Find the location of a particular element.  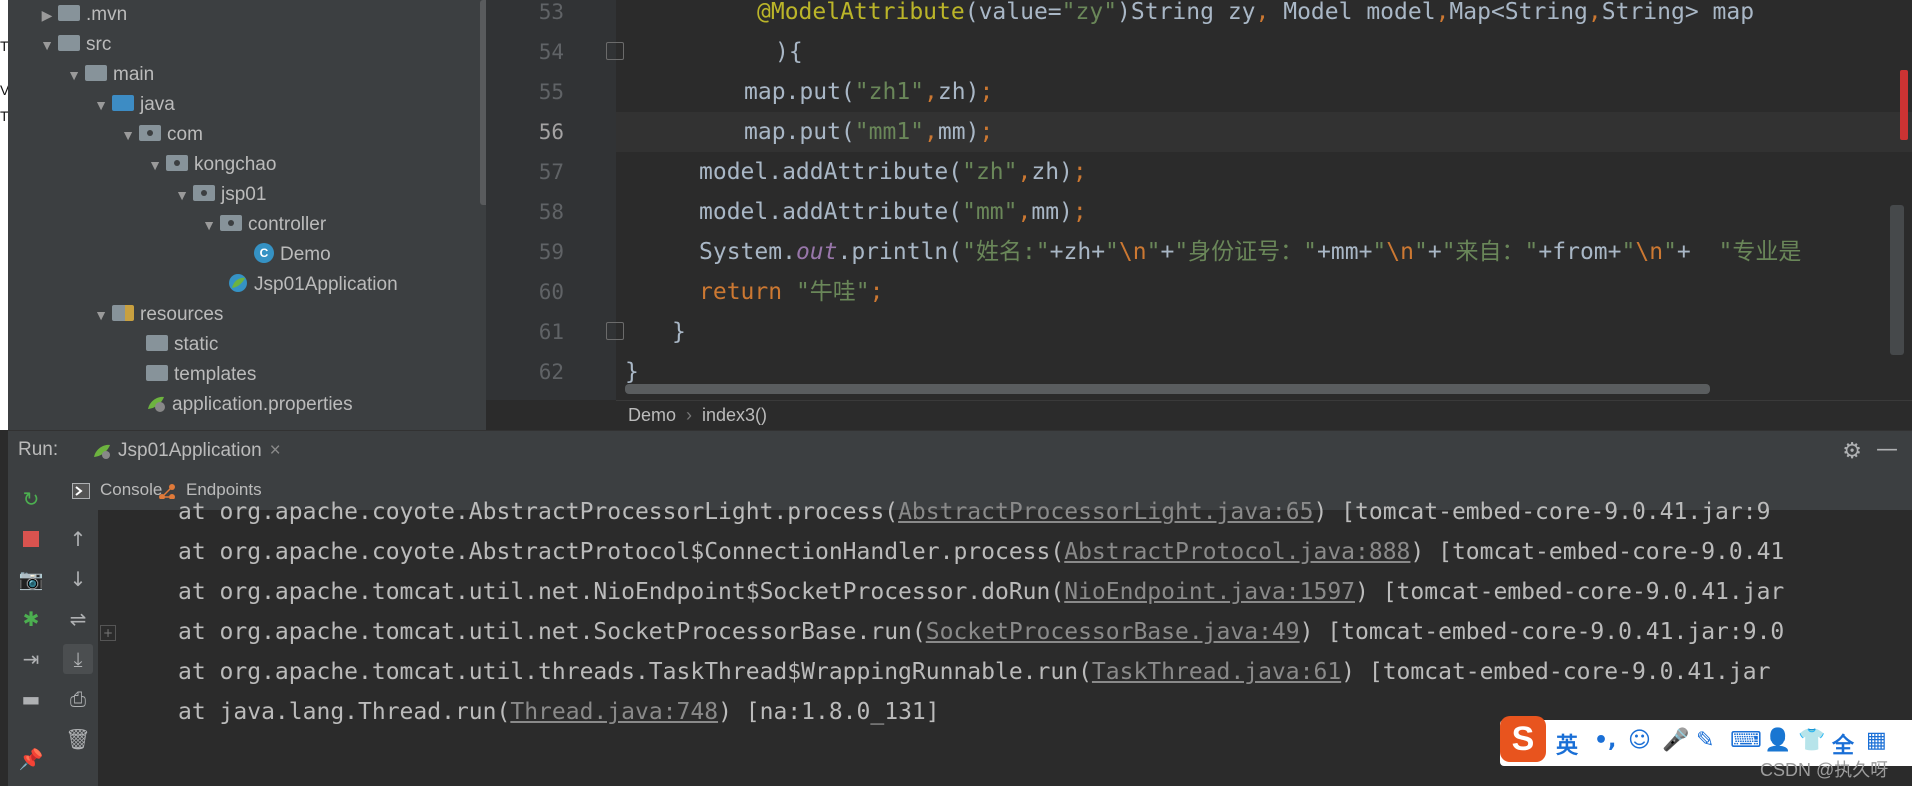

smiley-icon: ☺ is located at coordinates (1639, 740).